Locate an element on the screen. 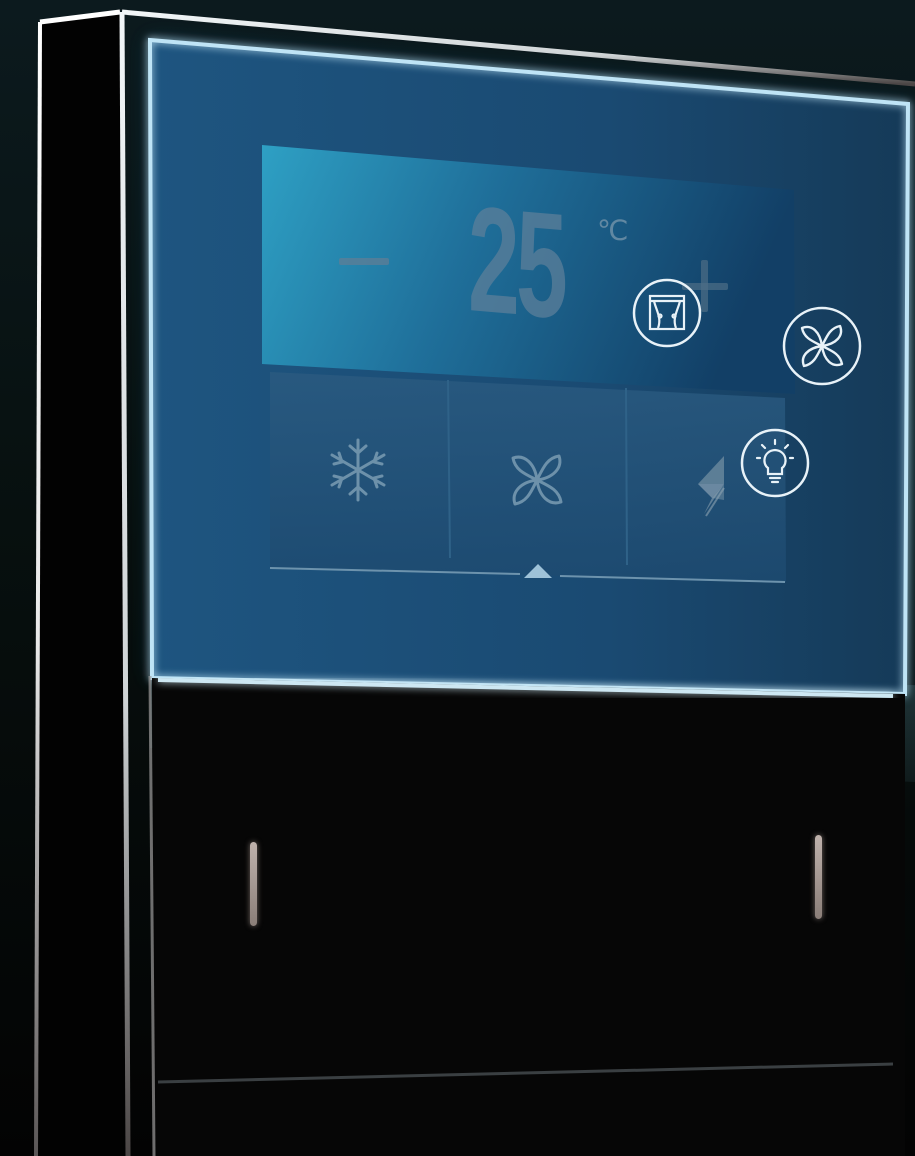 The width and height of the screenshot is (915, 1156). led-indicator-right is located at coordinates (818, 877).